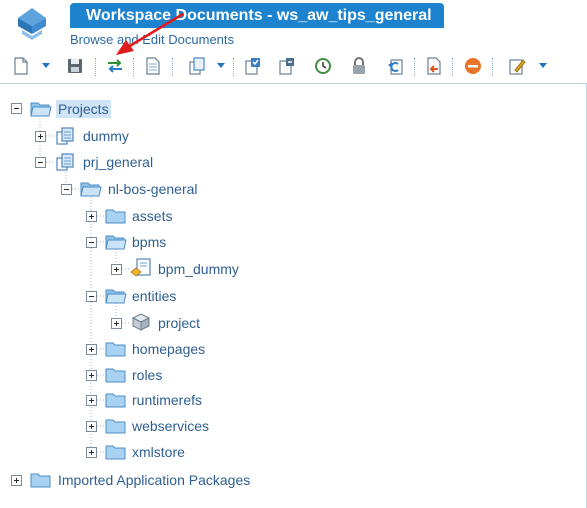  Describe the element at coordinates (91, 452) in the screenshot. I see `xmlstore-expand-toggle` at that location.